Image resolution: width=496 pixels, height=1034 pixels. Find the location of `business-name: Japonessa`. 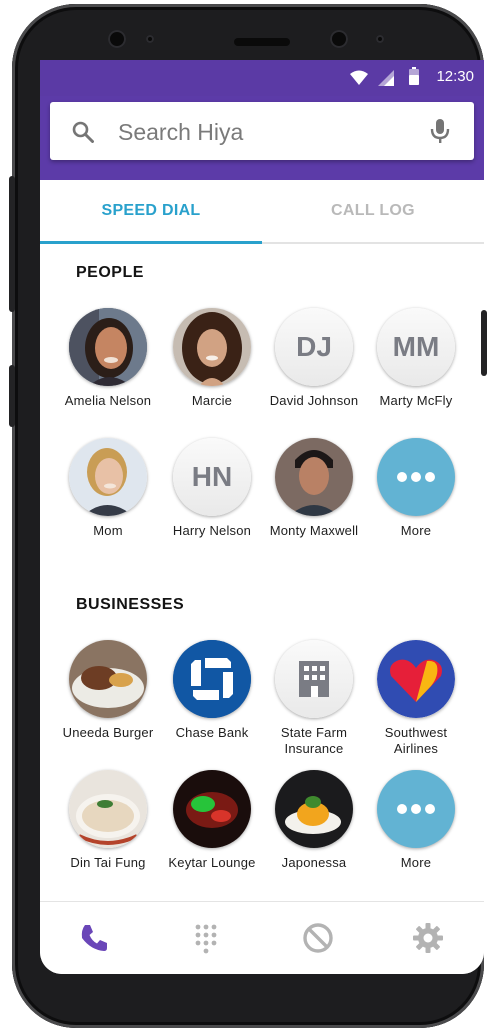

business-name: Japonessa is located at coordinates (314, 862).